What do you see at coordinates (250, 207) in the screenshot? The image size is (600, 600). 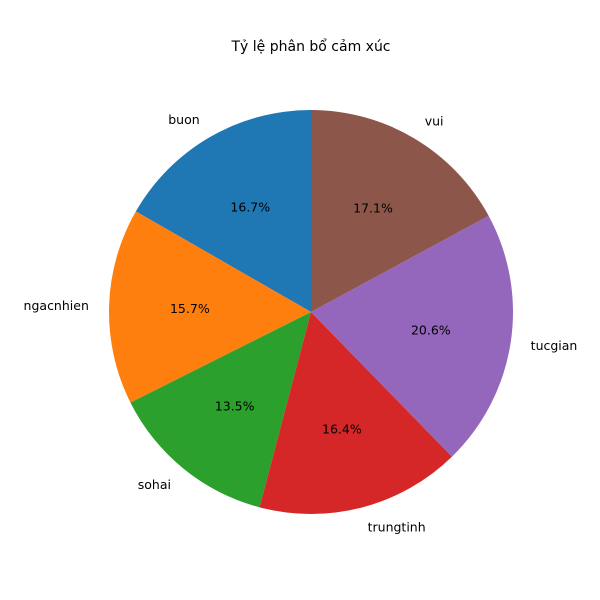 I see `pct-label-buon: 16.7%` at bounding box center [250, 207].